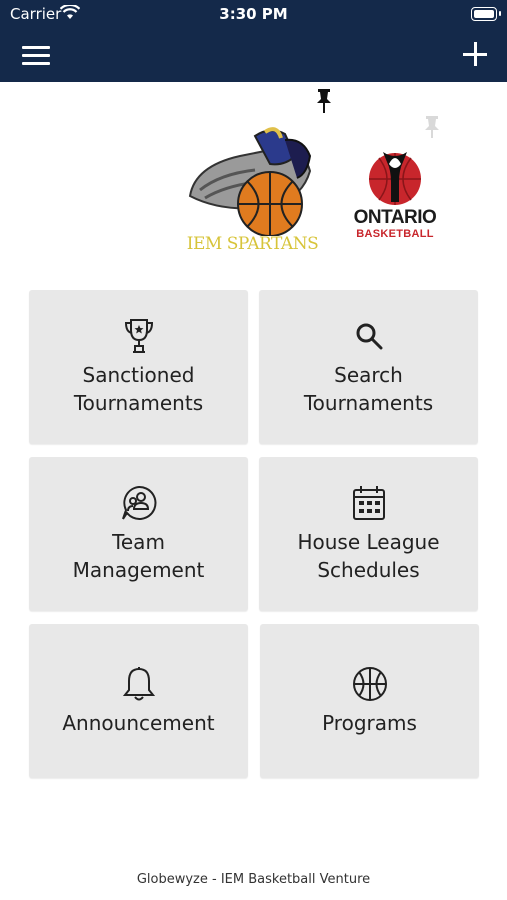  I want to click on basketball-icon, so click(370, 684).